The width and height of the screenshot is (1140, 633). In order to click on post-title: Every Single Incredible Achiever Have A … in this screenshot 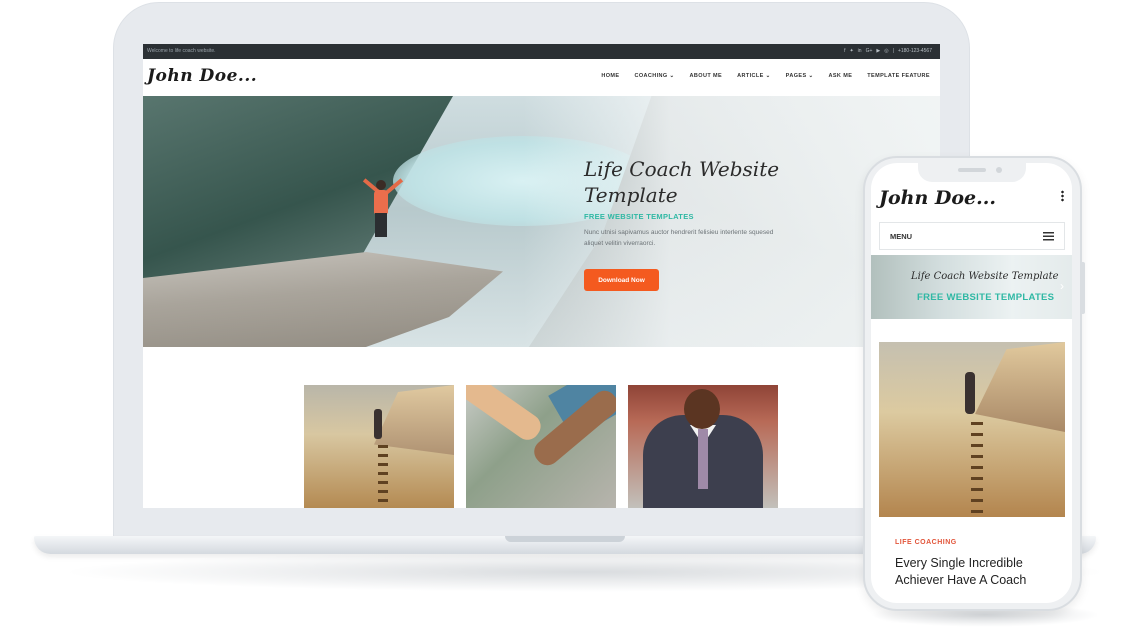, I will do `click(975, 572)`.